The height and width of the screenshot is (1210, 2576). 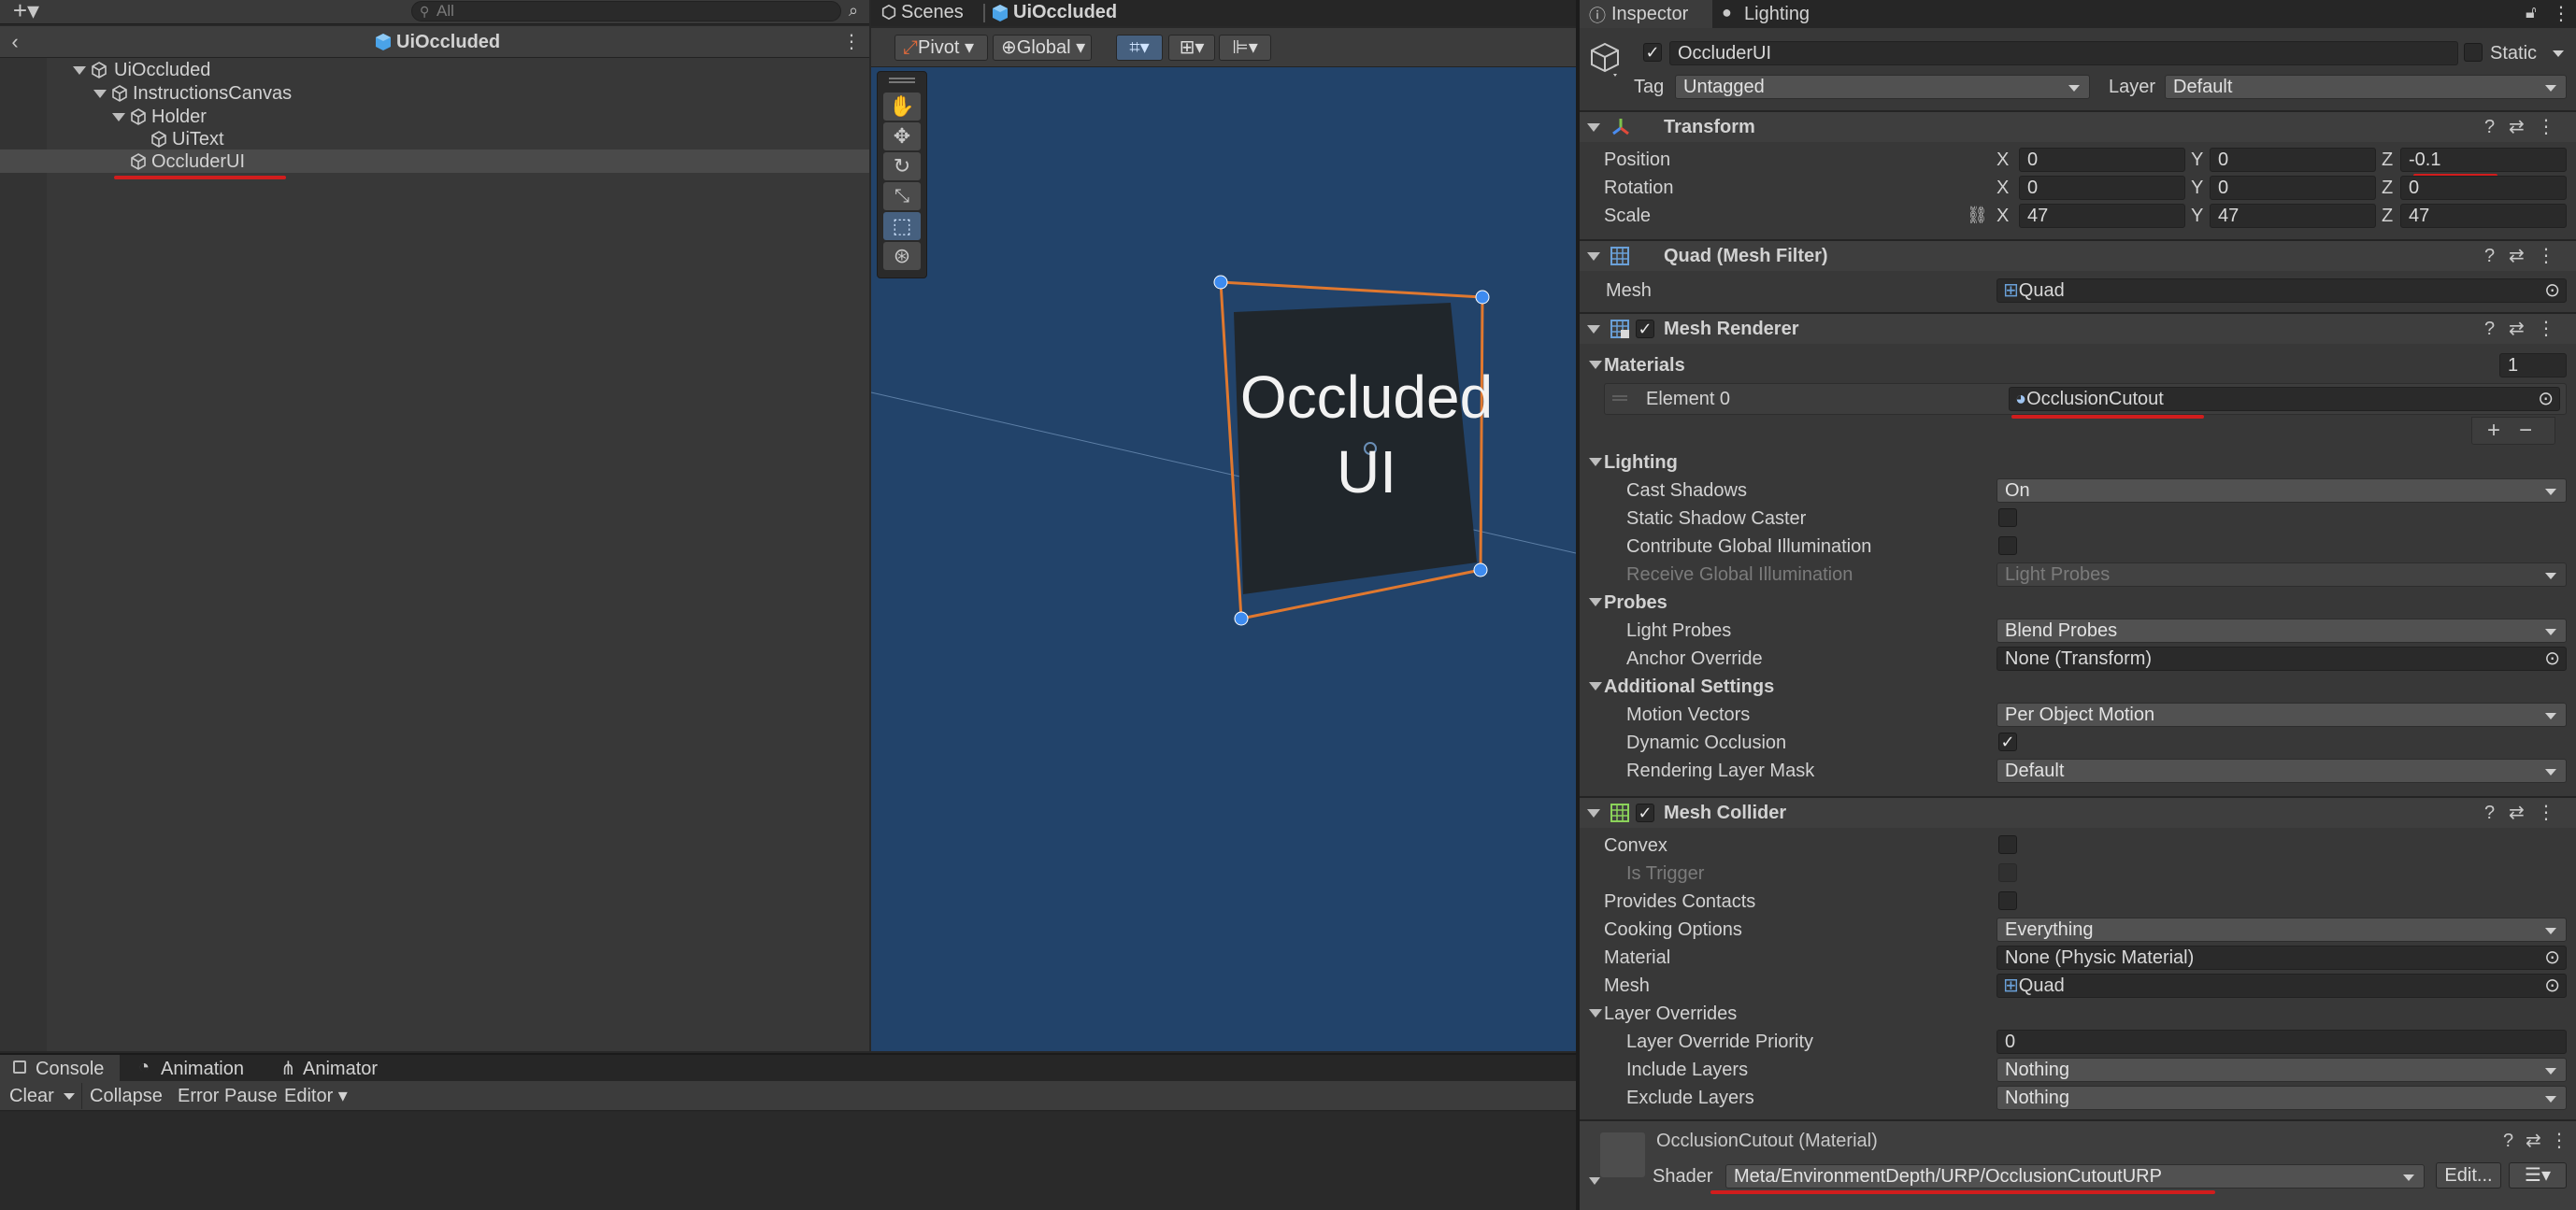 What do you see at coordinates (2281, 715) in the screenshot?
I see `motion-vectors-dropdown: Per Object Motion` at bounding box center [2281, 715].